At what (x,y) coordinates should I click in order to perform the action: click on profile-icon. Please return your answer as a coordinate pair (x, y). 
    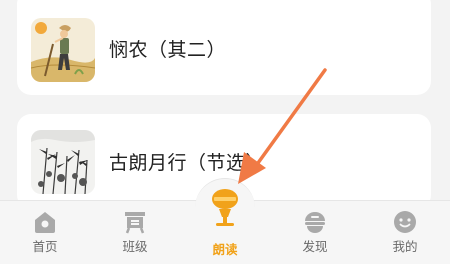
    Looking at the image, I should click on (405, 222).